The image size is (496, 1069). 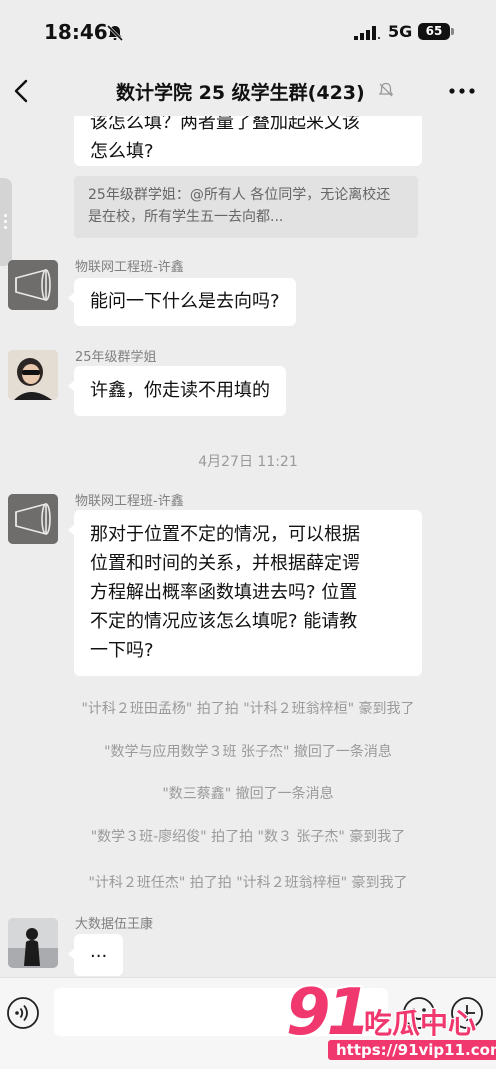 I want to click on message-bubble: 许鑫，你走读不用填的, so click(x=177, y=391).